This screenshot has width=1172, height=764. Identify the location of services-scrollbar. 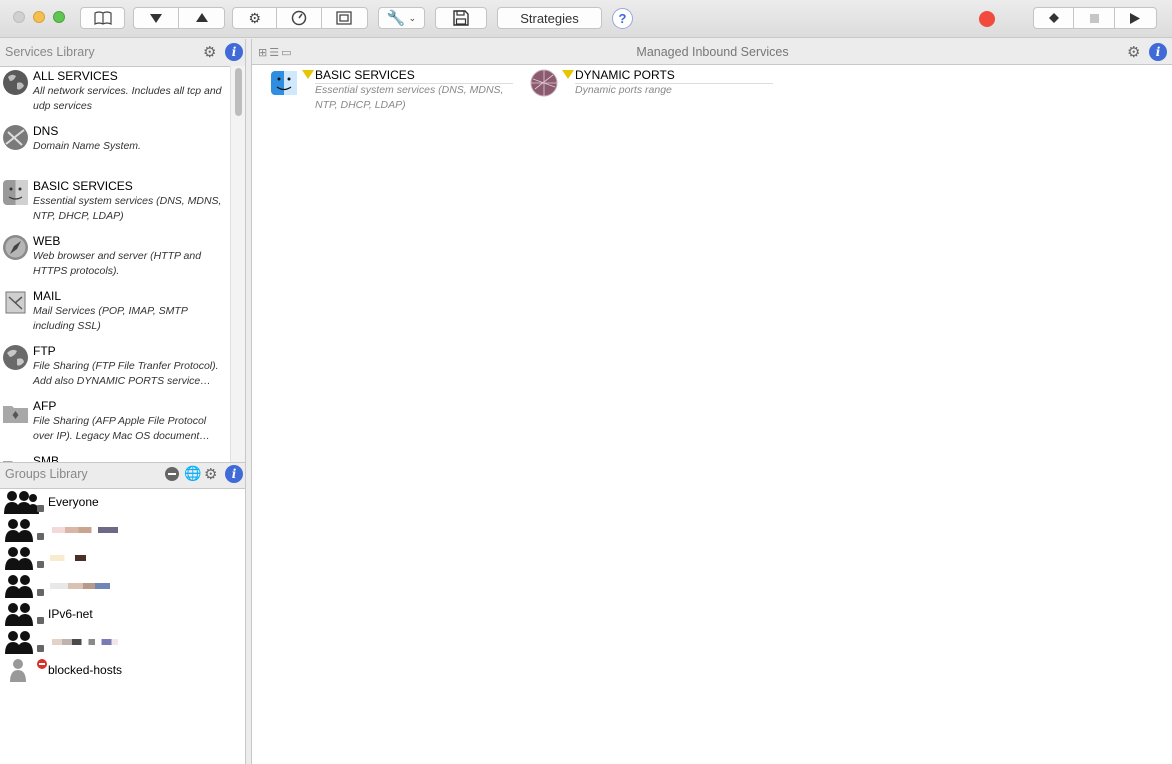
(237, 264).